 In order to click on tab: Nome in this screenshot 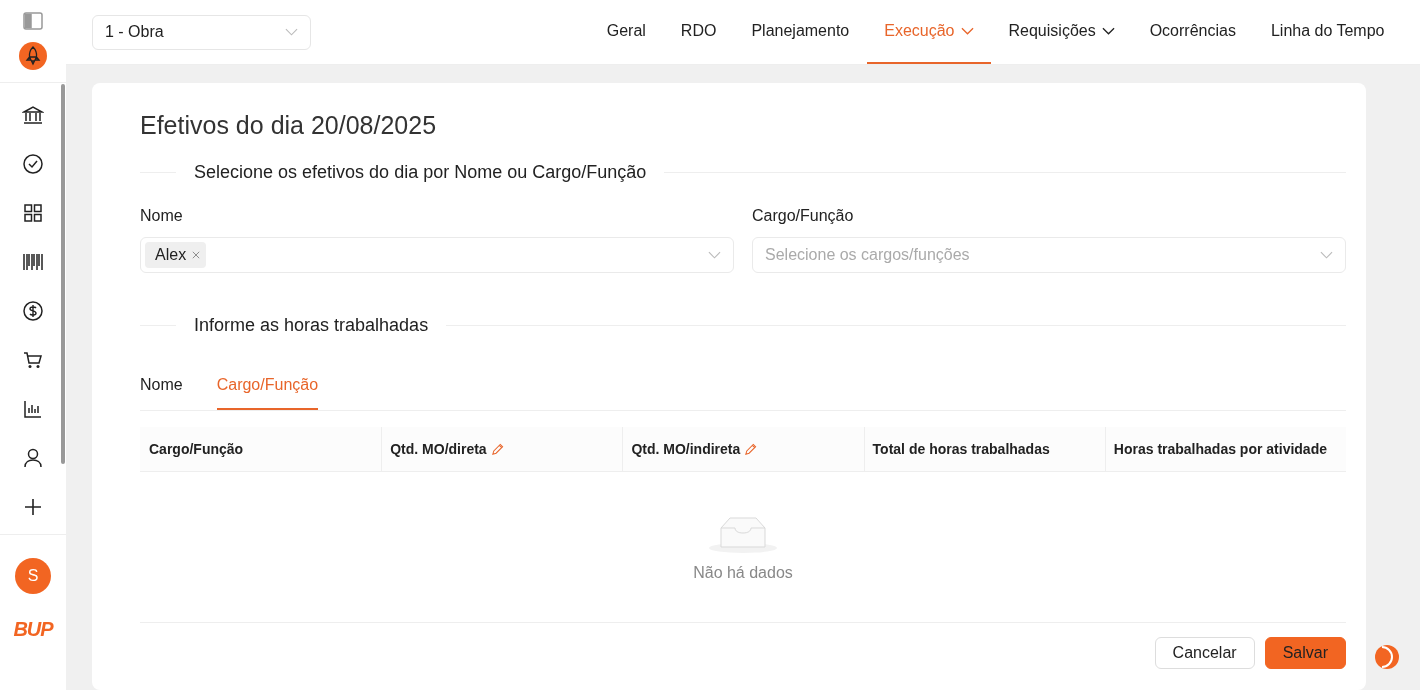, I will do `click(161, 391)`.